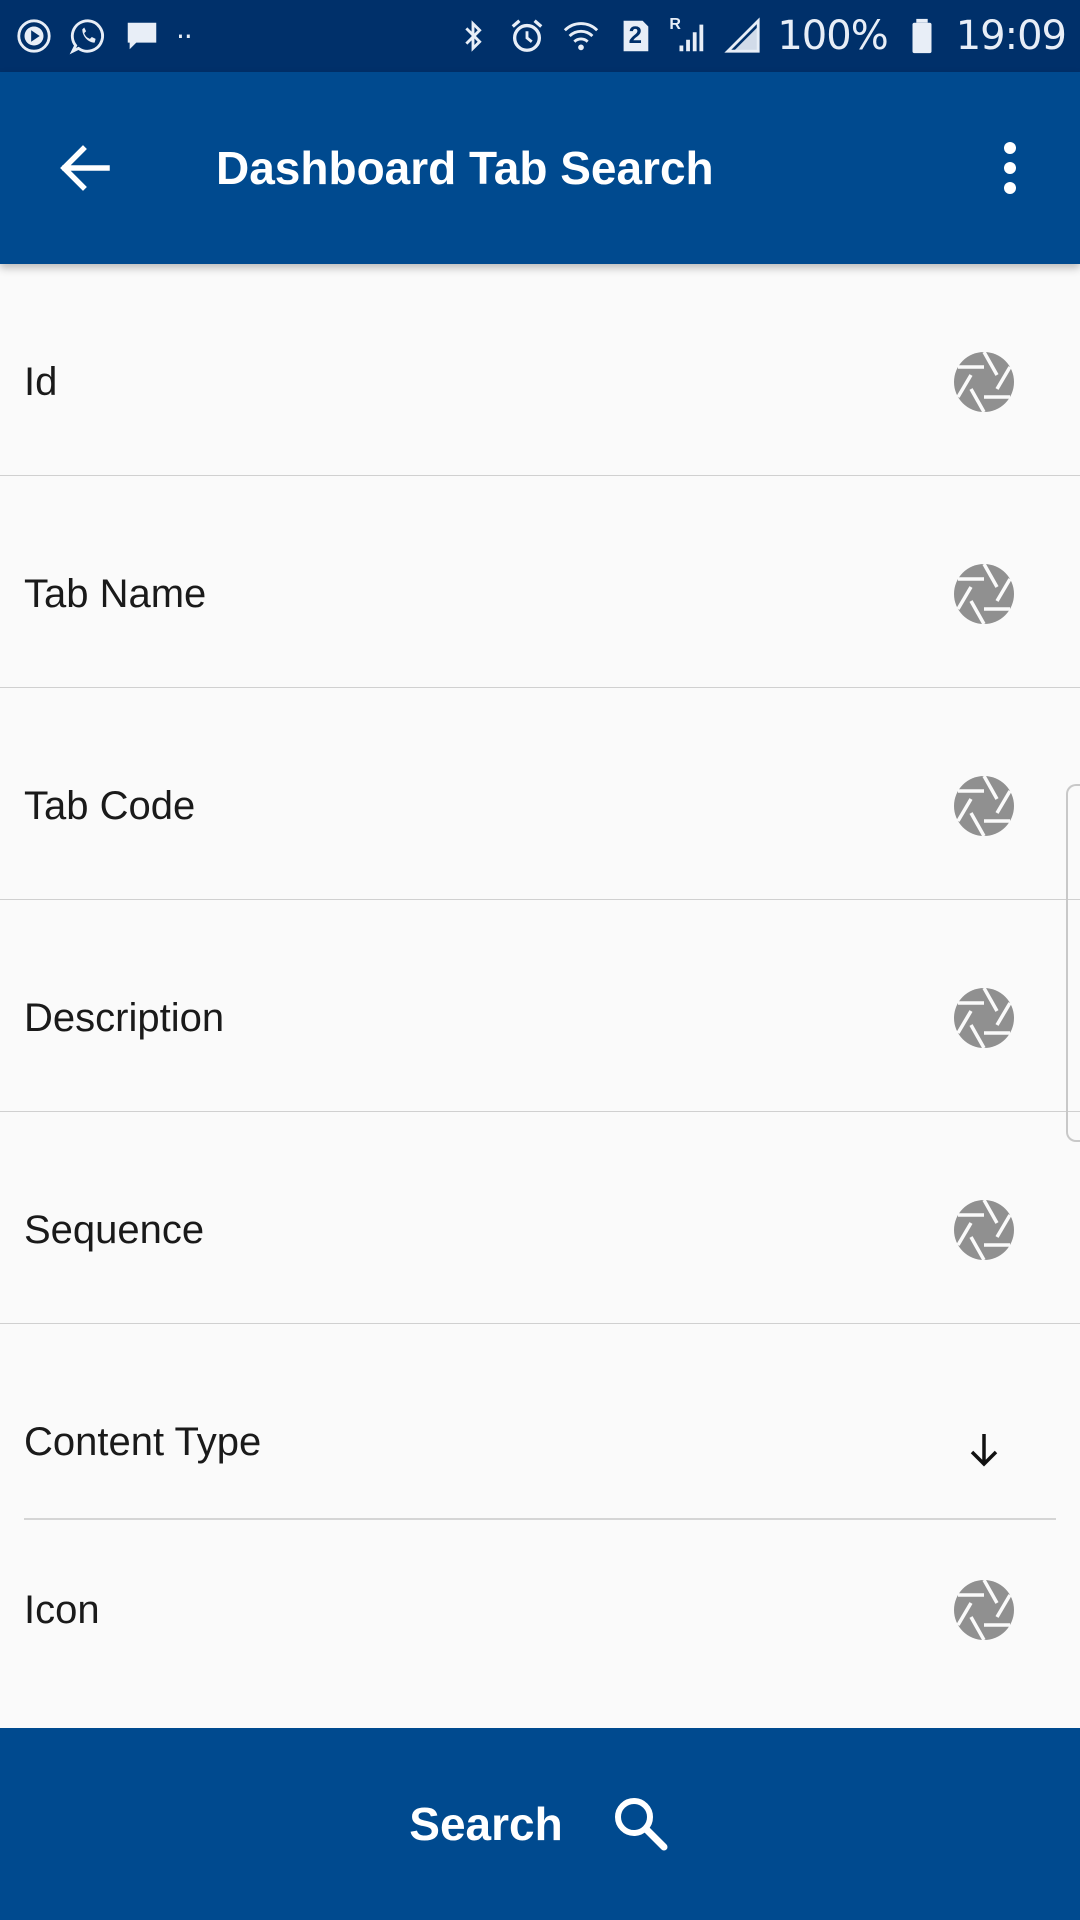  I want to click on status-overflow-dots: ··, so click(184, 36).